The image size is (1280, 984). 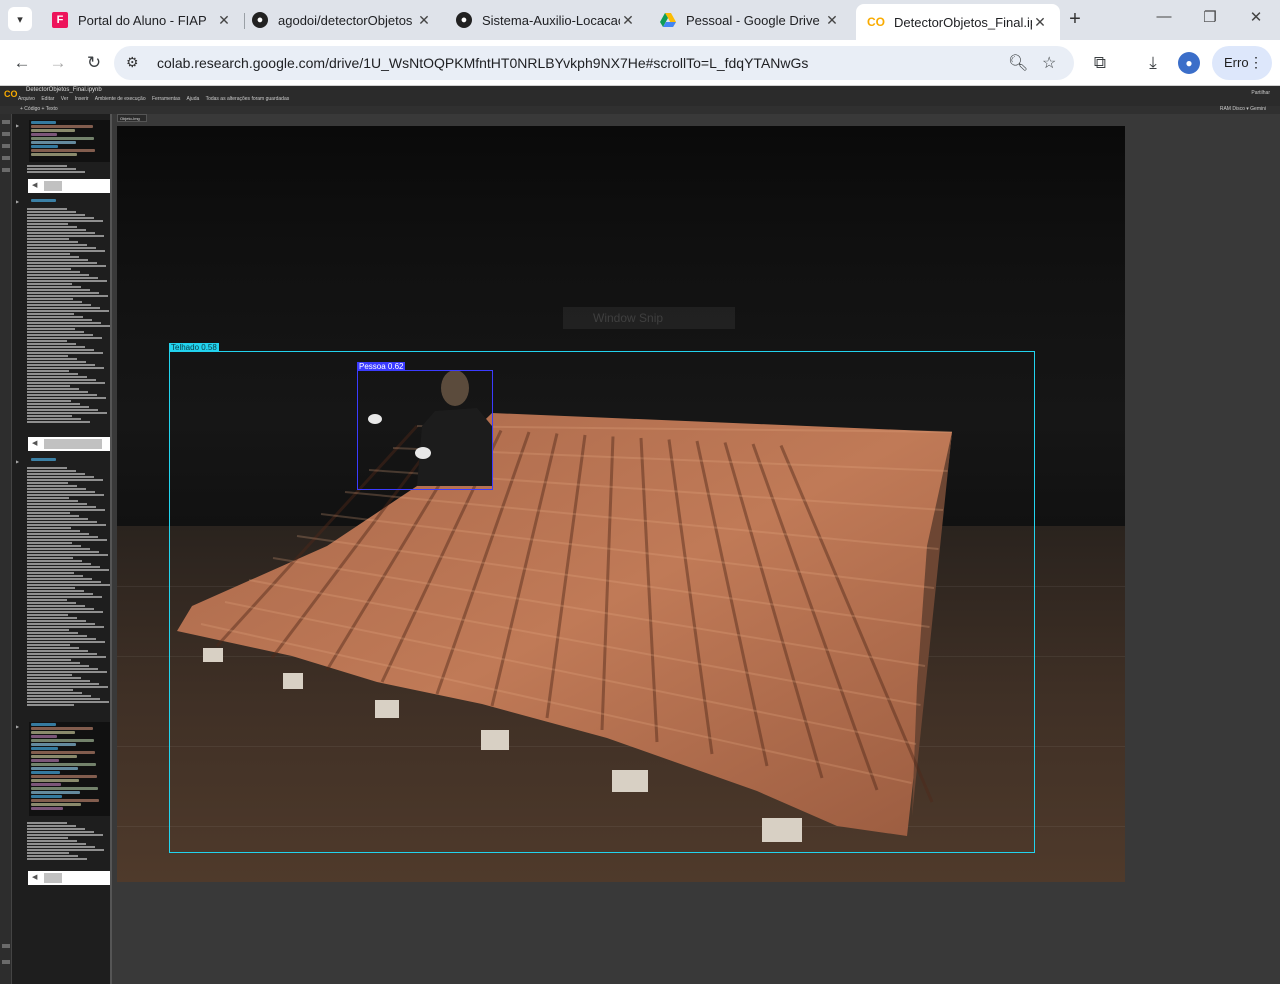 What do you see at coordinates (47, 99) in the screenshot?
I see `menu-editar: Editar` at bounding box center [47, 99].